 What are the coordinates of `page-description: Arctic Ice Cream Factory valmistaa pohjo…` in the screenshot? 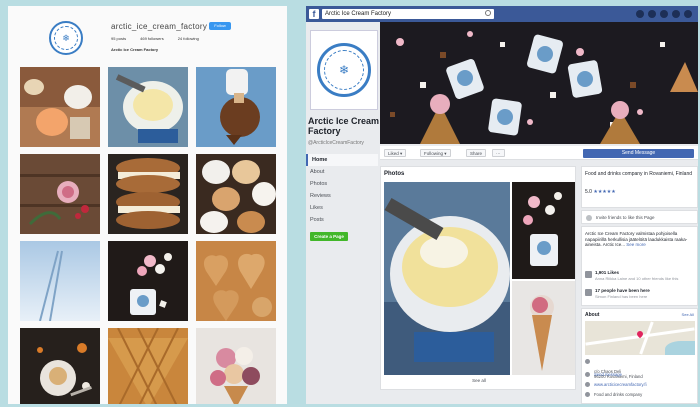 It's located at (640, 239).